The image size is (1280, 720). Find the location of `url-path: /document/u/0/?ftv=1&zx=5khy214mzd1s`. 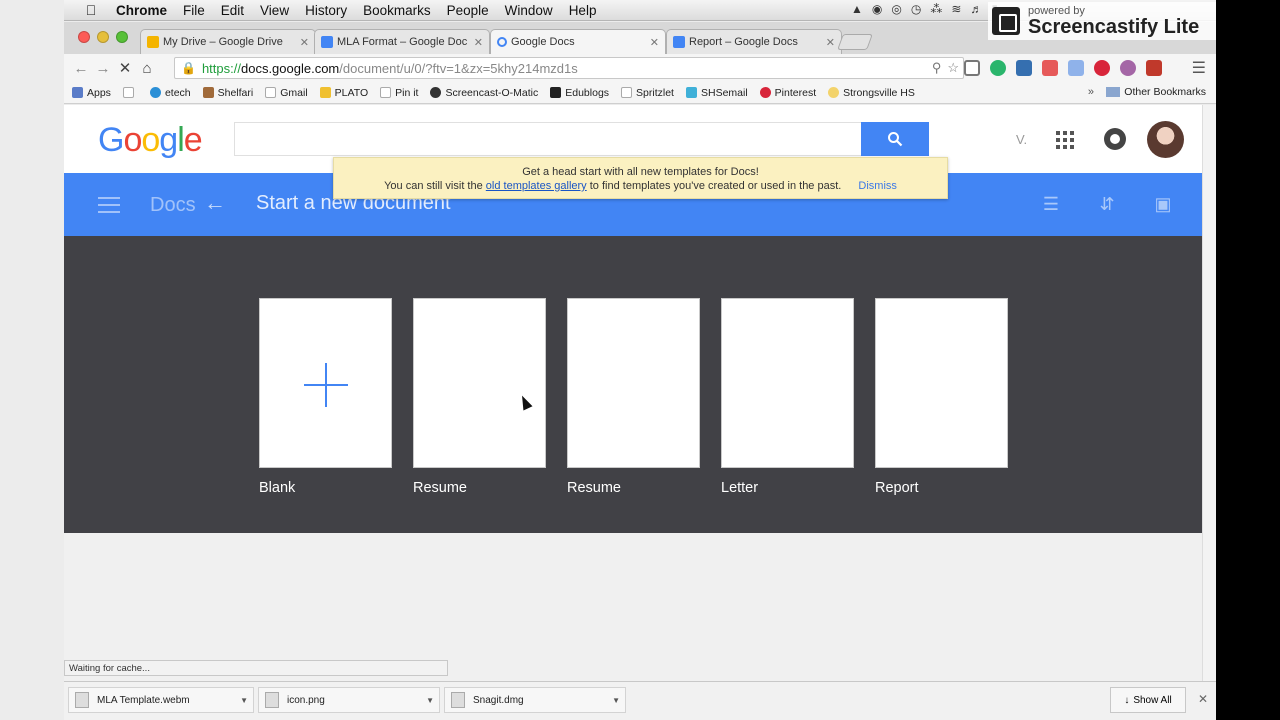

url-path: /document/u/0/?ftv=1&zx=5khy214mzd1s is located at coordinates (458, 68).